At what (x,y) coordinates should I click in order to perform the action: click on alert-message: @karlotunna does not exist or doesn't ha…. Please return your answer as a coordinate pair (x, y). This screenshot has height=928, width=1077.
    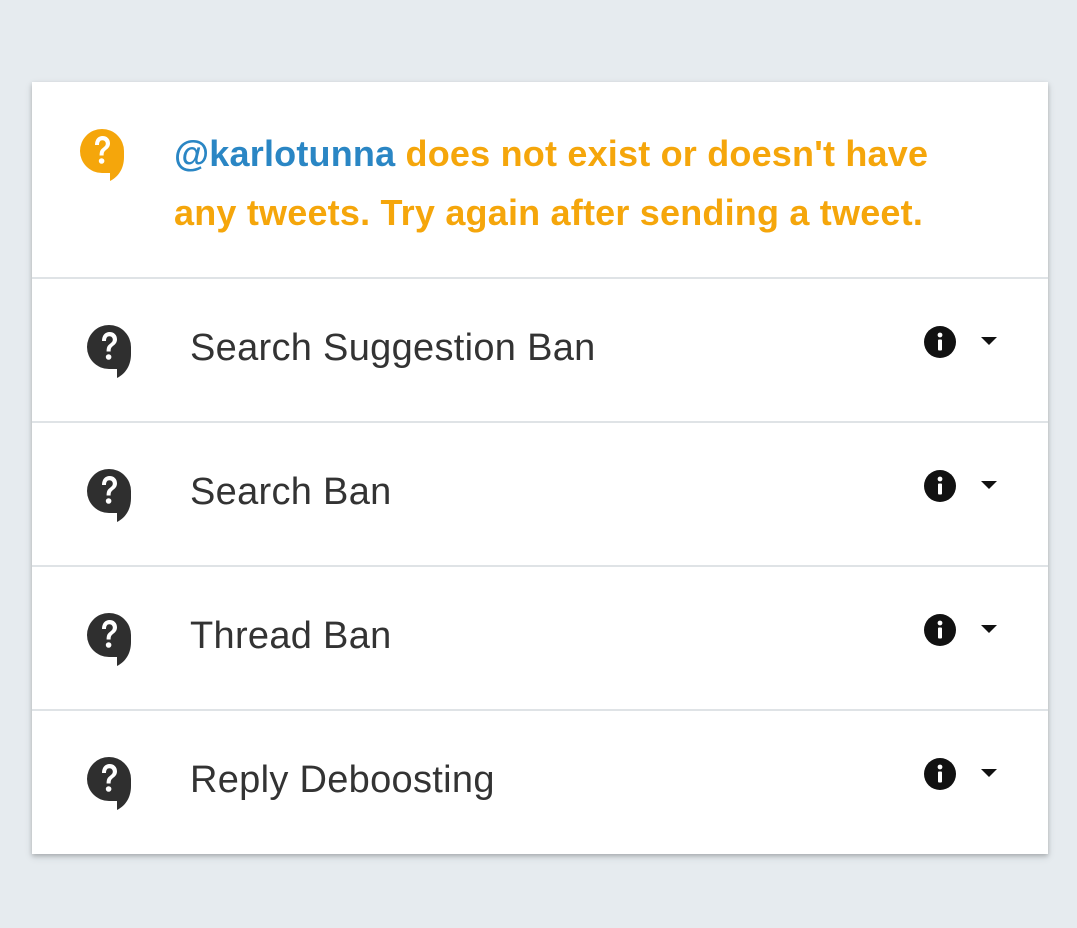
    Looking at the image, I should click on (584, 183).